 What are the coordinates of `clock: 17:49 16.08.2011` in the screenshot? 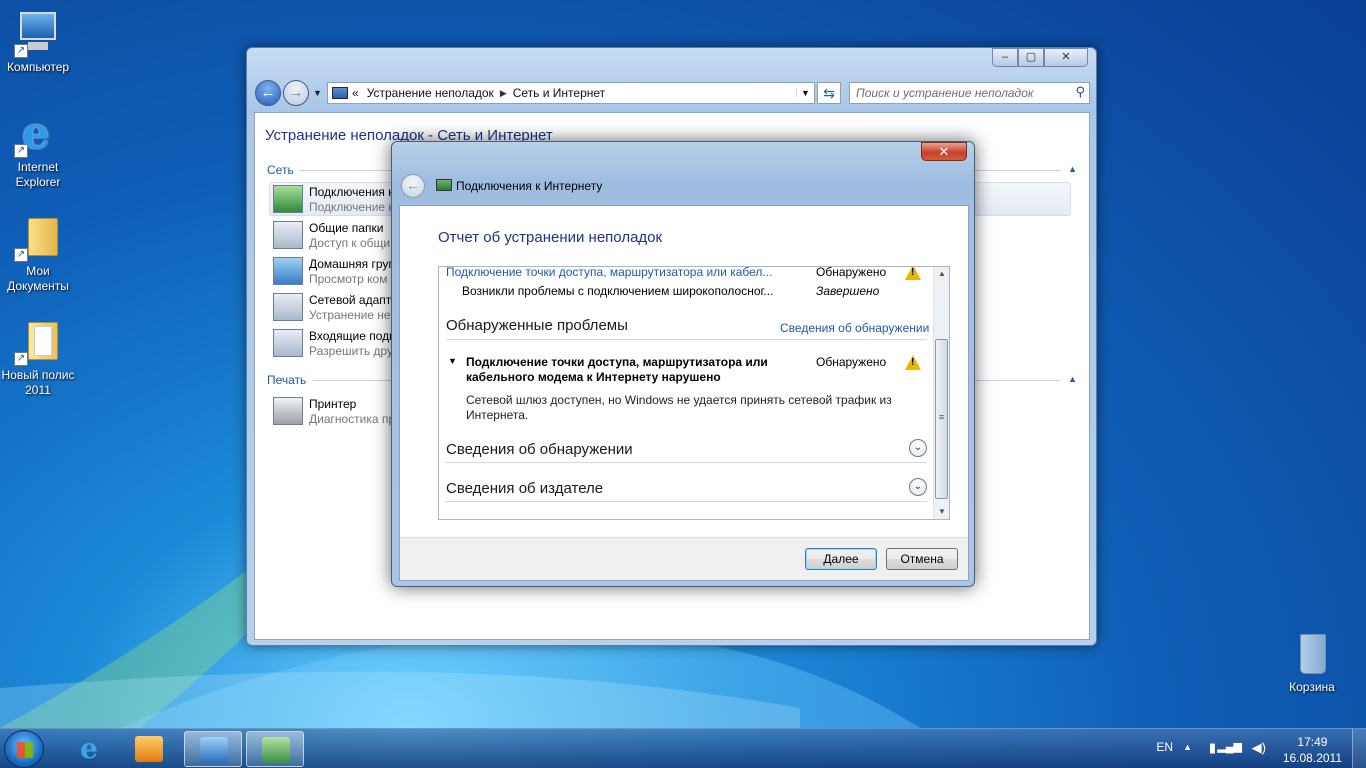 It's located at (1312, 750).